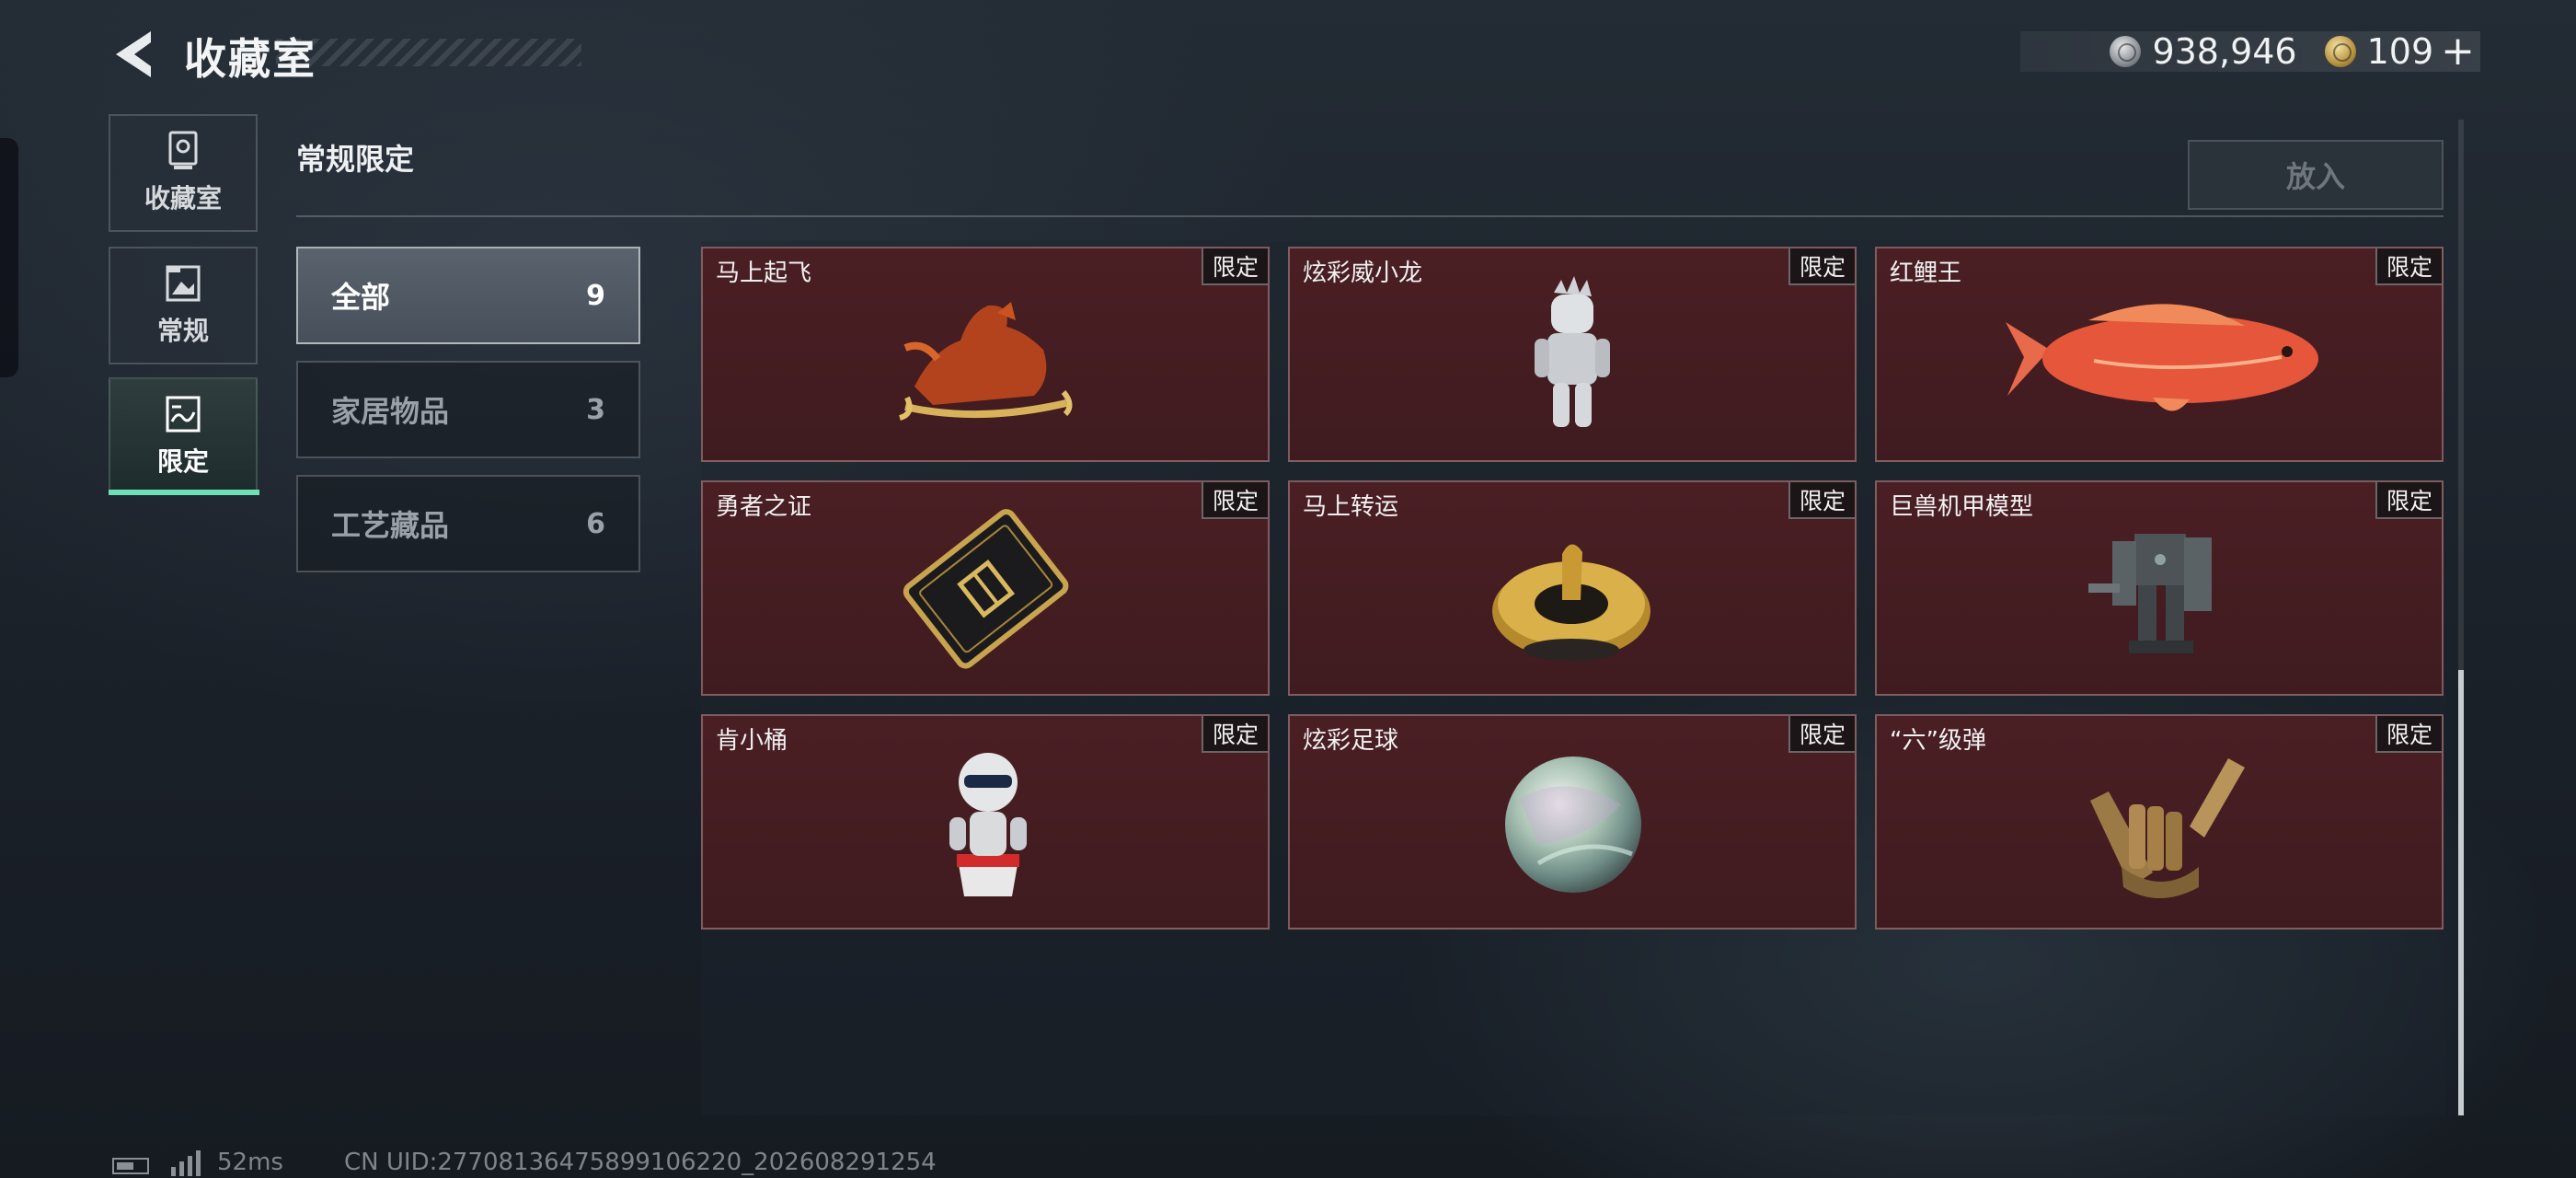 The image size is (2576, 1178). I want to click on item-card-six-bullets: “六”级弹 限定, so click(2159, 822).